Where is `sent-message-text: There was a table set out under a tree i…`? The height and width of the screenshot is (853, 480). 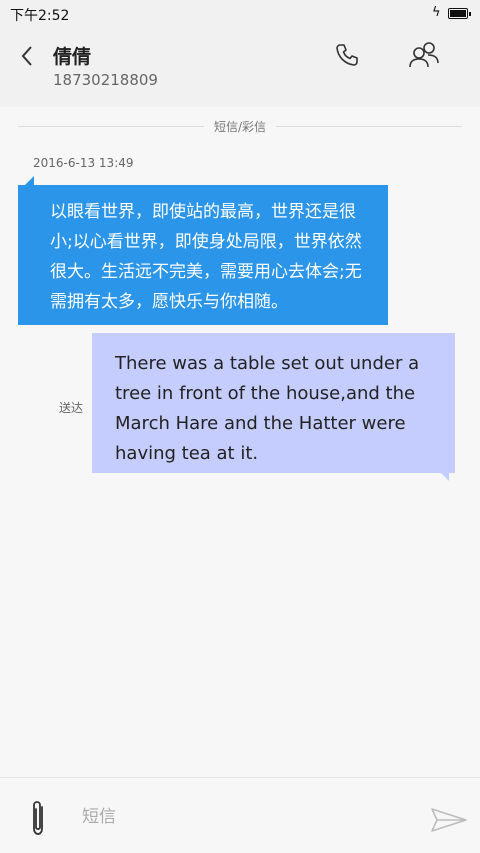 sent-message-text: There was a table set out under a tree i… is located at coordinates (267, 408).